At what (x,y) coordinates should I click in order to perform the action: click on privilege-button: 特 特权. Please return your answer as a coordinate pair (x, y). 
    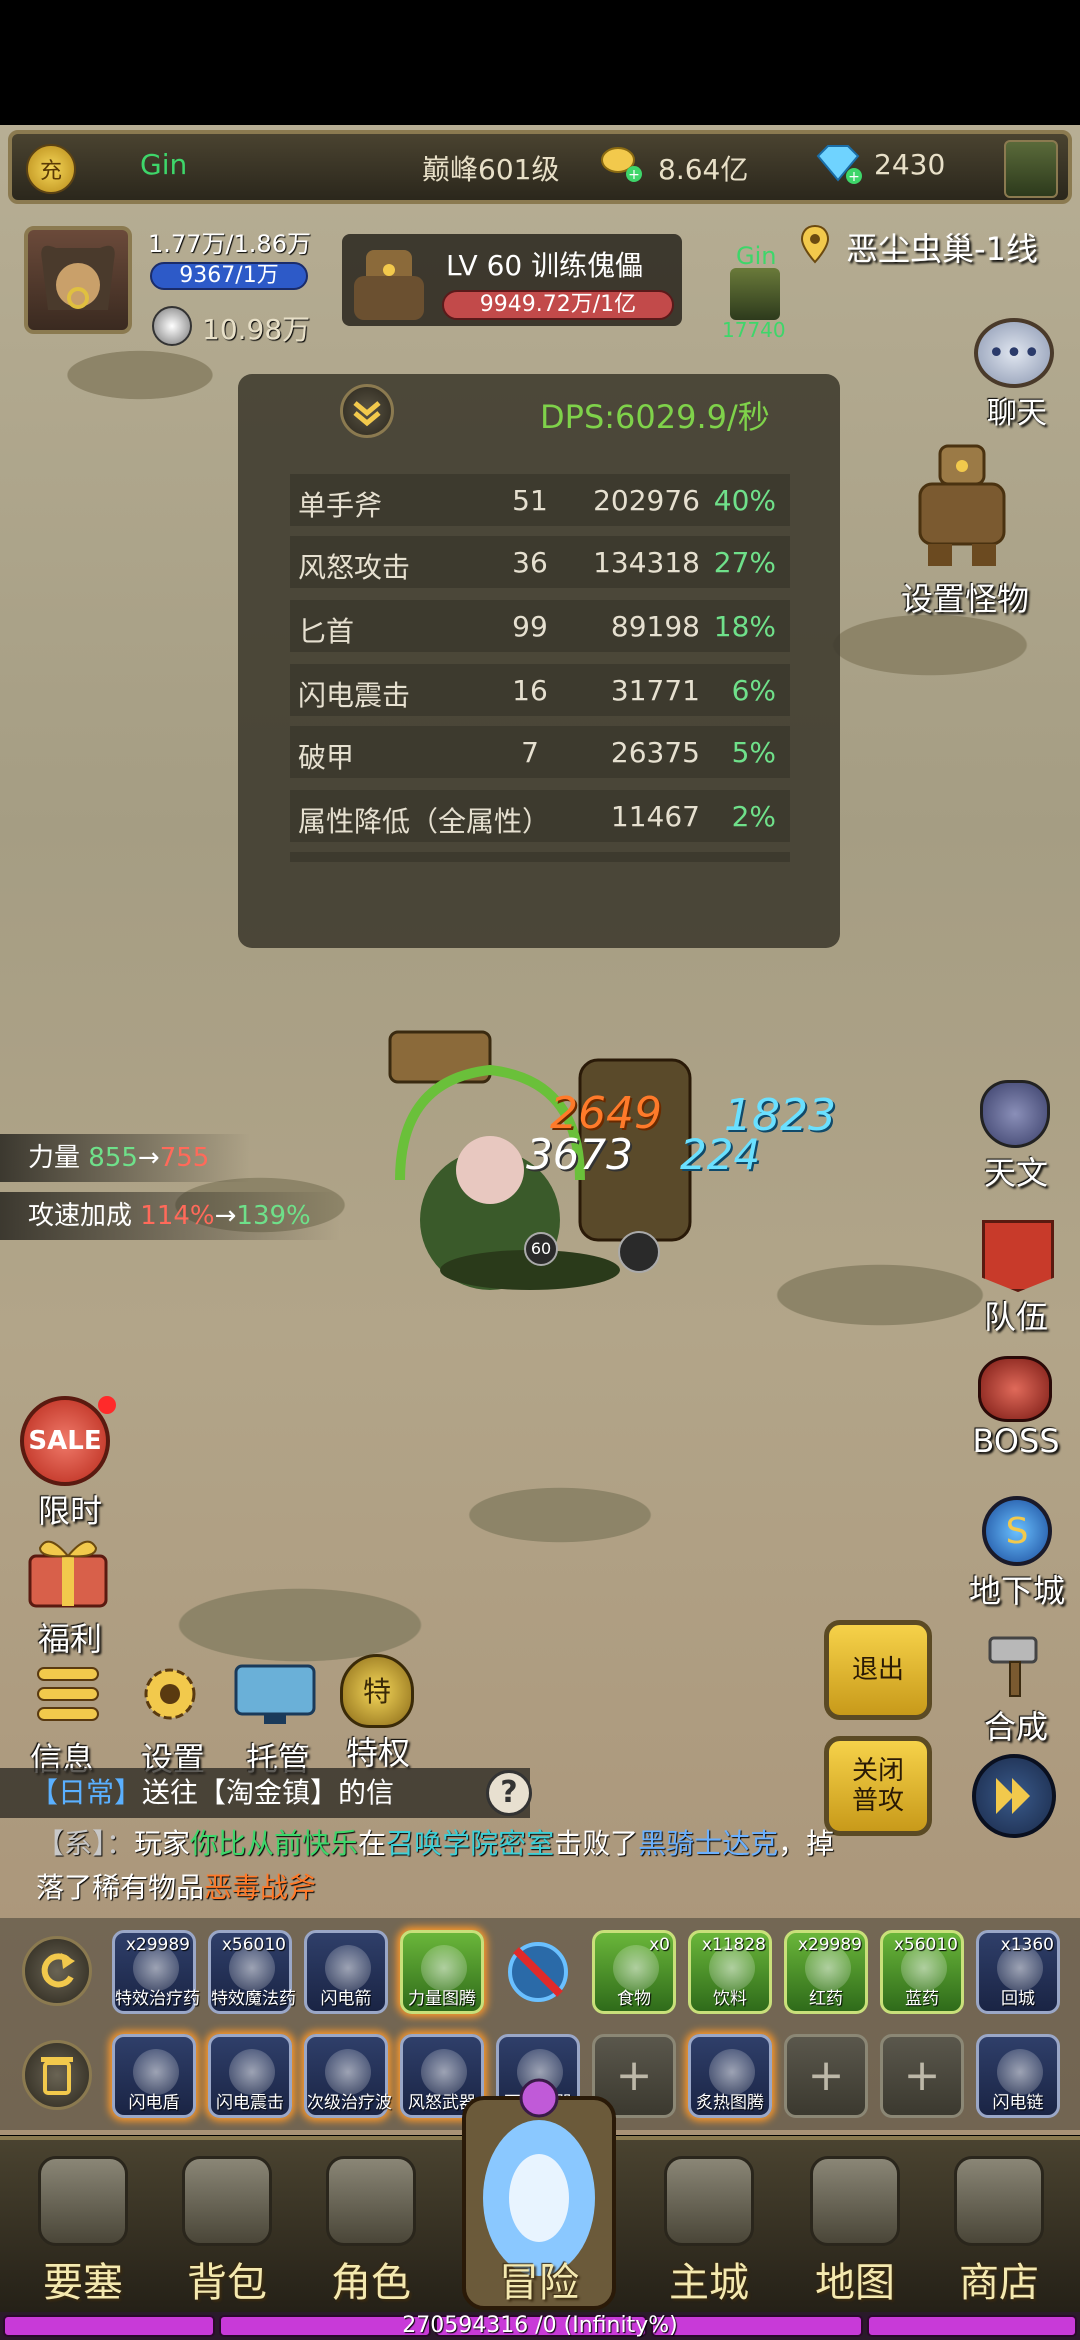
    Looking at the image, I should click on (378, 1713).